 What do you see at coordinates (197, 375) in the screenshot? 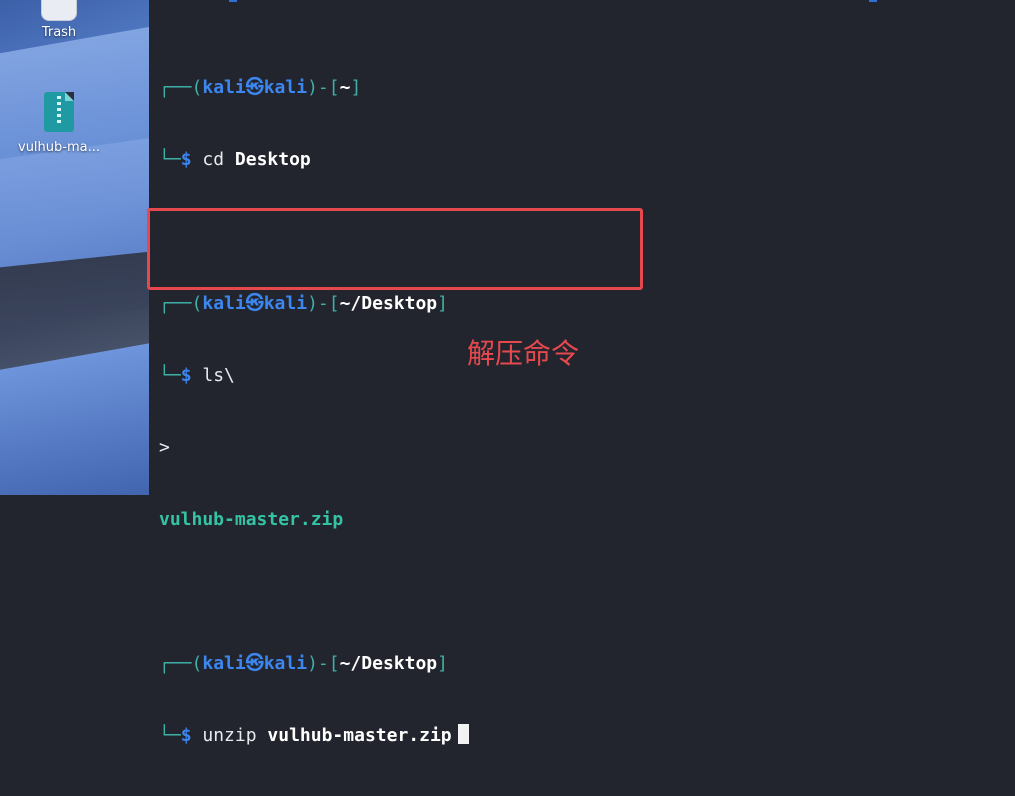
I see `command-line: └─$ ls\` at bounding box center [197, 375].